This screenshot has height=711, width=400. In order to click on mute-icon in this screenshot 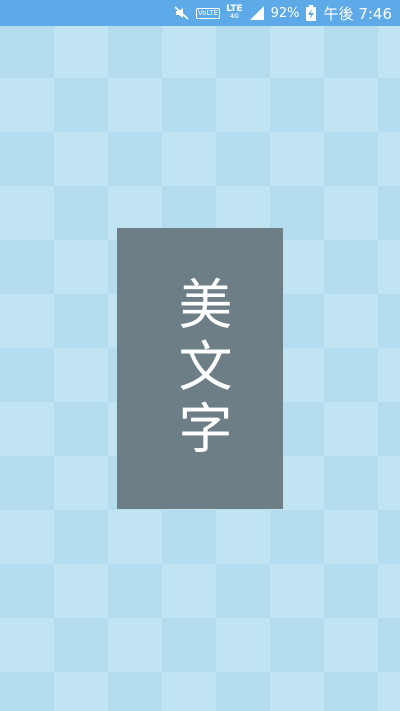, I will do `click(182, 13)`.